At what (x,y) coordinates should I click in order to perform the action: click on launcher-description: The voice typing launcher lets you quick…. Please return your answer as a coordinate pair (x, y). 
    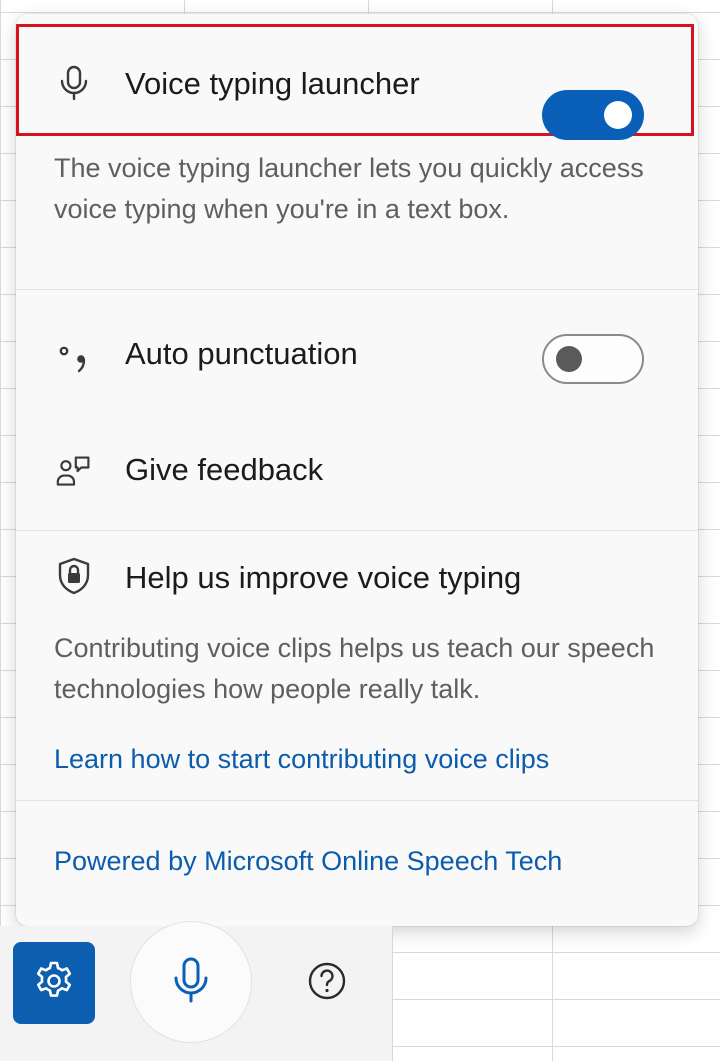
    Looking at the image, I should click on (349, 188).